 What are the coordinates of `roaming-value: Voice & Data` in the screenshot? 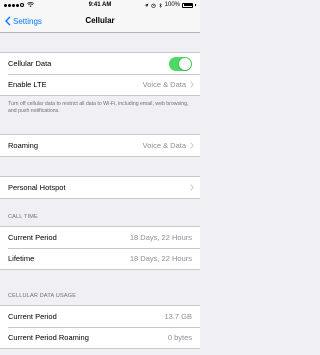 It's located at (164, 145).